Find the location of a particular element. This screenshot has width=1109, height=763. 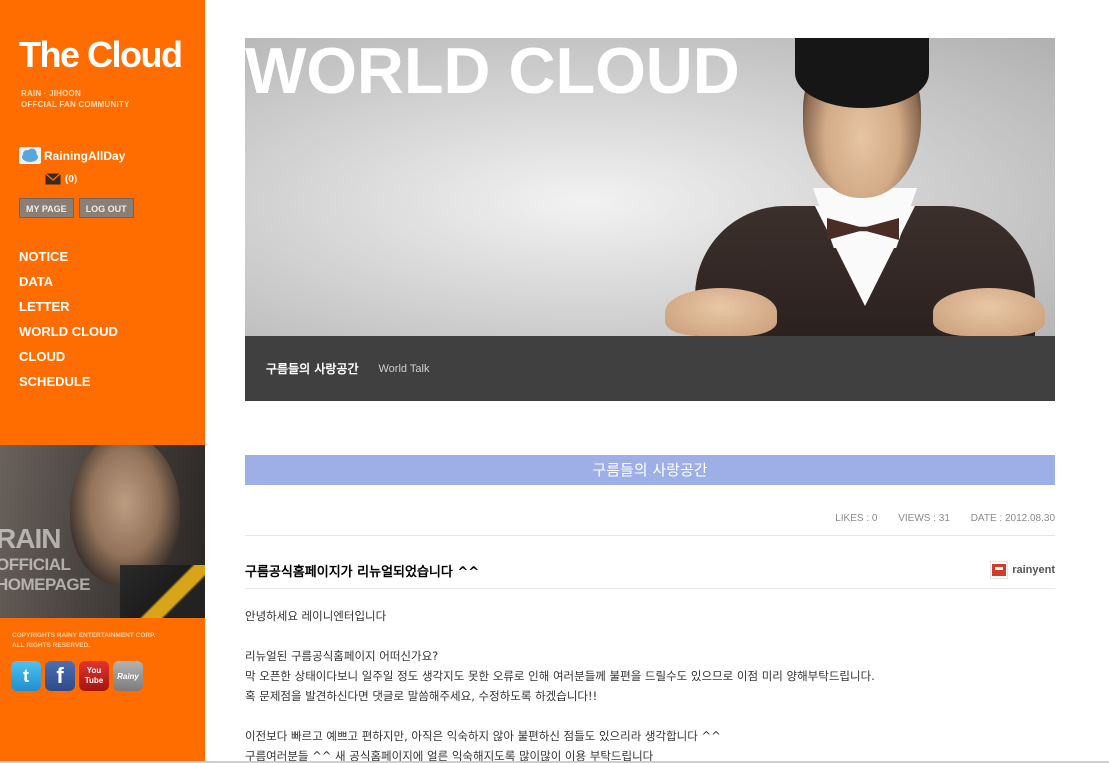

post-date: DATE : 2012.08.30 is located at coordinates (1012, 518).